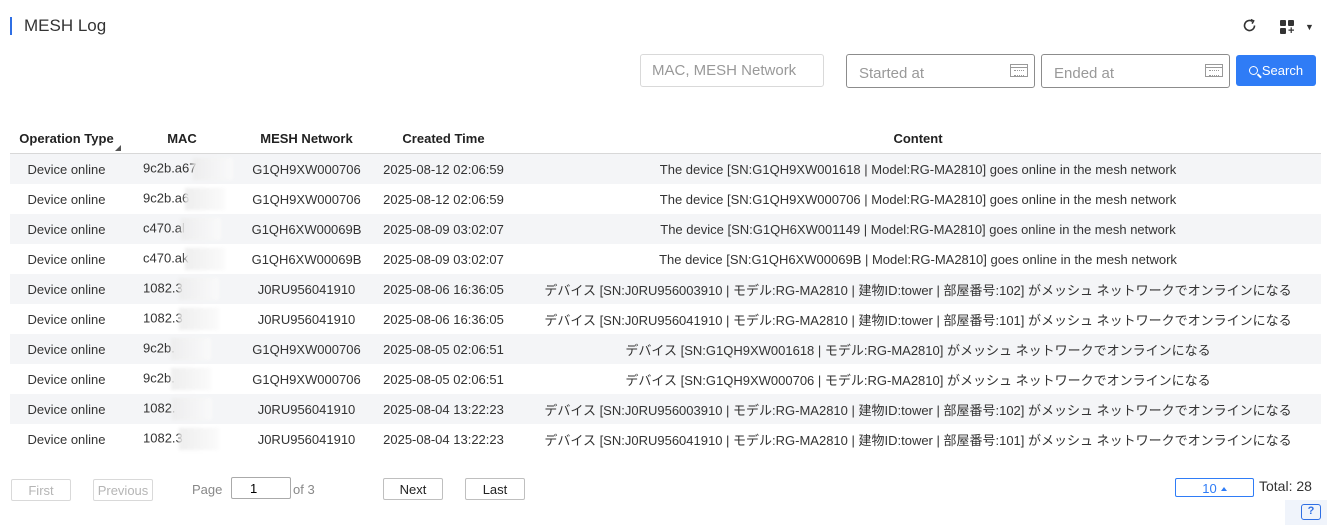  I want to click on search-button-label: Search, so click(1282, 70).